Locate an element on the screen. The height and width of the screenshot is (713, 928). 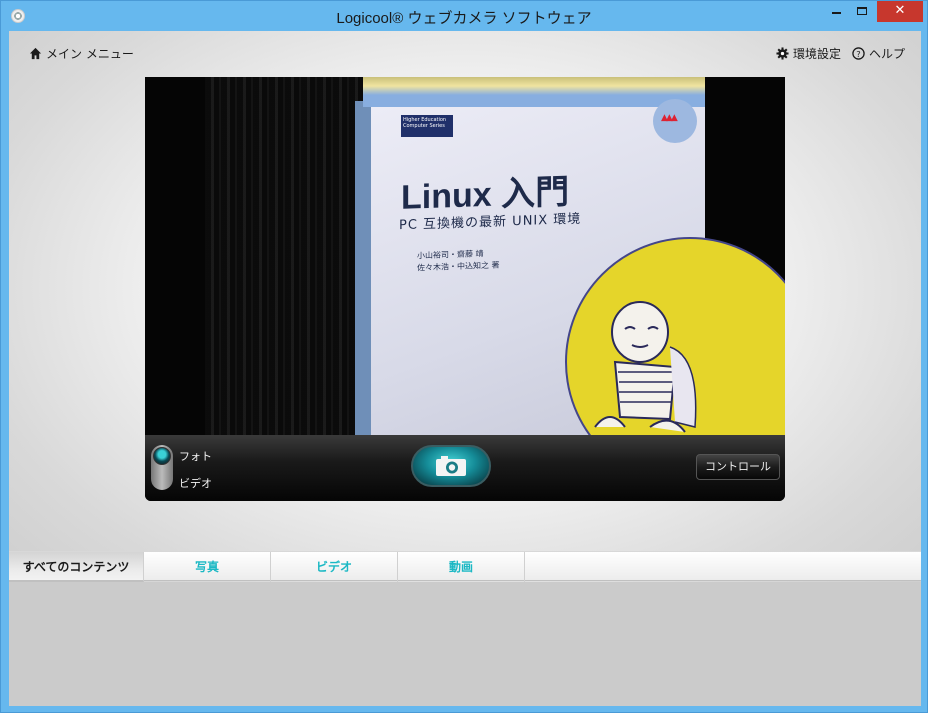
mode-video-label: ビデオ is located at coordinates (195, 483).